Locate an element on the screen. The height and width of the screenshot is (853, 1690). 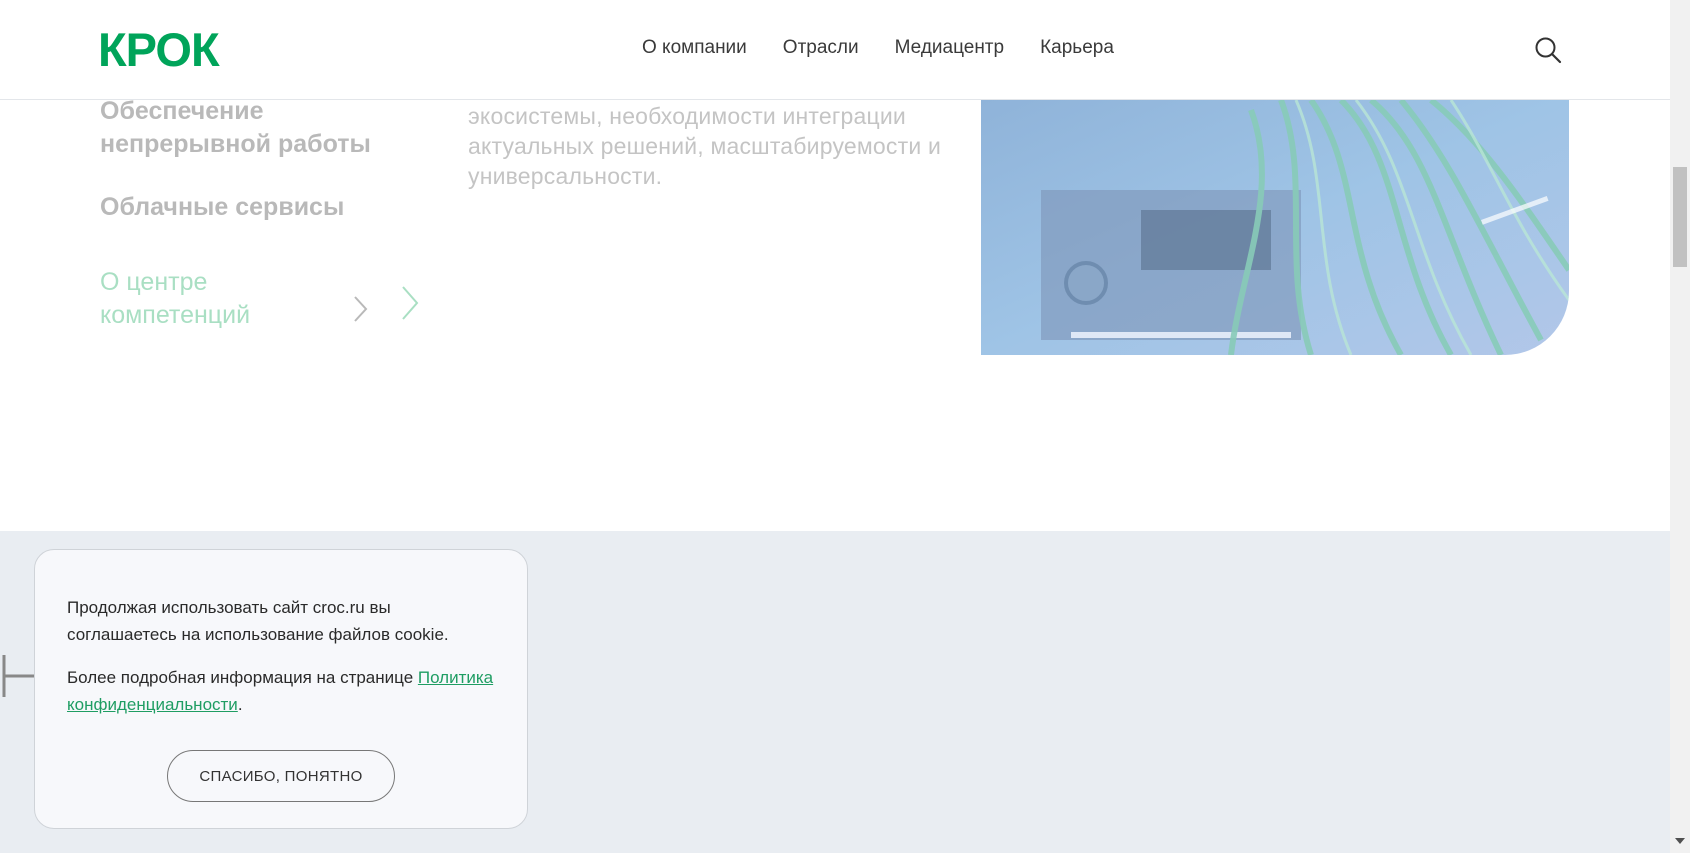
nav-item-industries: Отрасли is located at coordinates (821, 48).